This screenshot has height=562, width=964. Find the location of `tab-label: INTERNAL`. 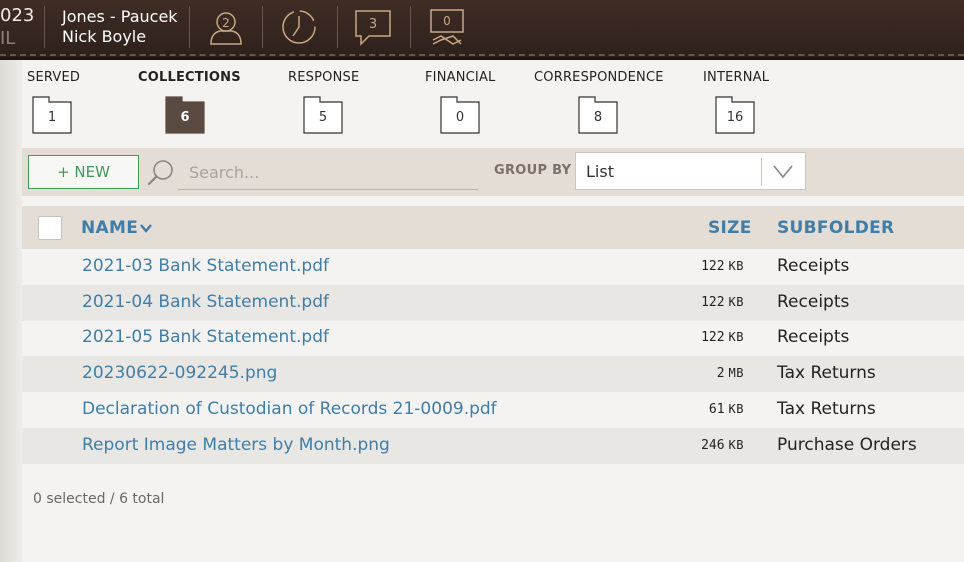

tab-label: INTERNAL is located at coordinates (736, 77).